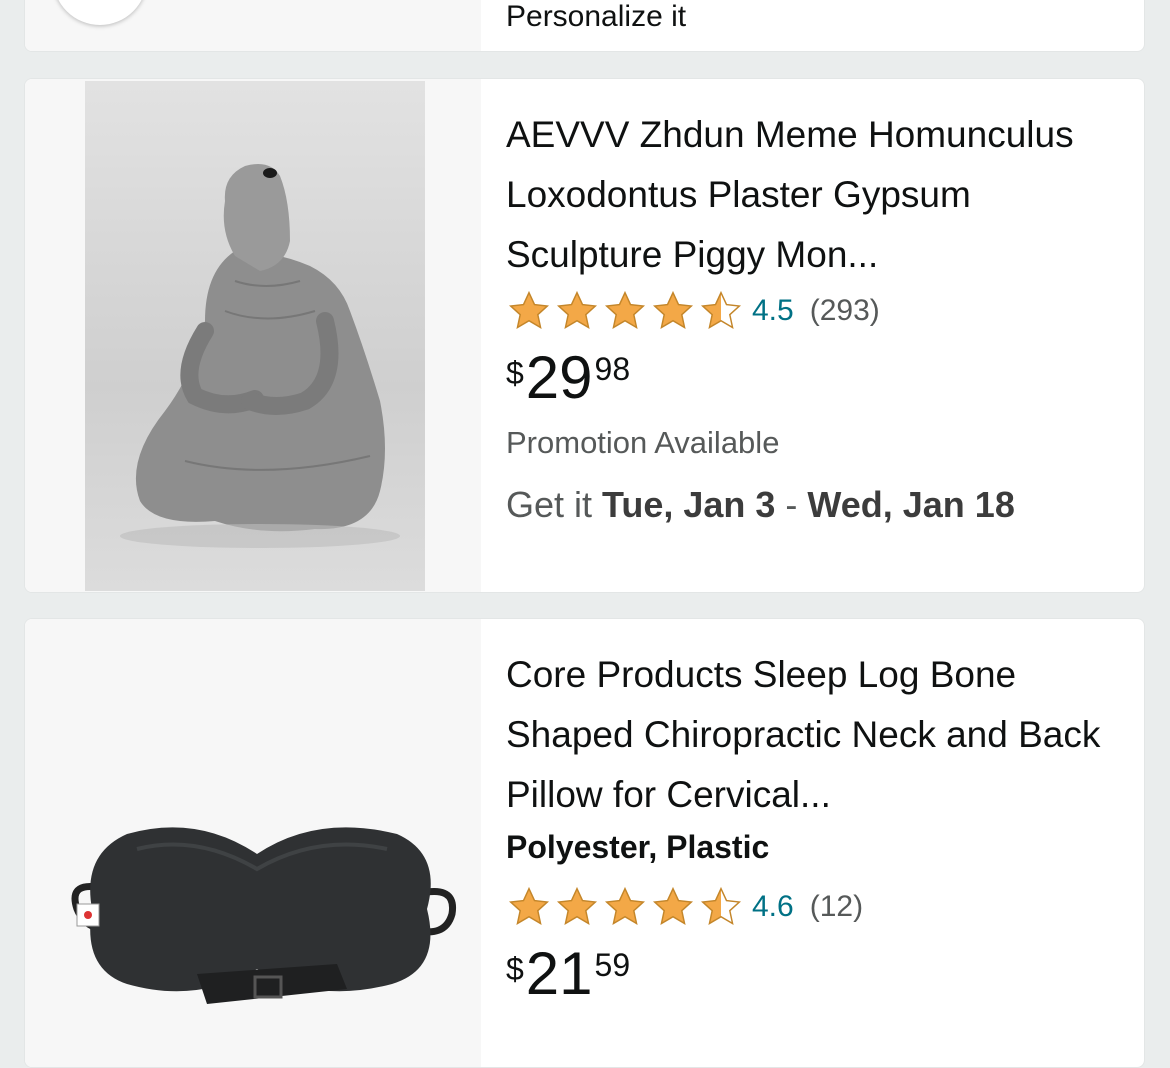 The width and height of the screenshot is (1170, 1068). Describe the element at coordinates (773, 907) in the screenshot. I see `rating-value: 4.6` at that location.